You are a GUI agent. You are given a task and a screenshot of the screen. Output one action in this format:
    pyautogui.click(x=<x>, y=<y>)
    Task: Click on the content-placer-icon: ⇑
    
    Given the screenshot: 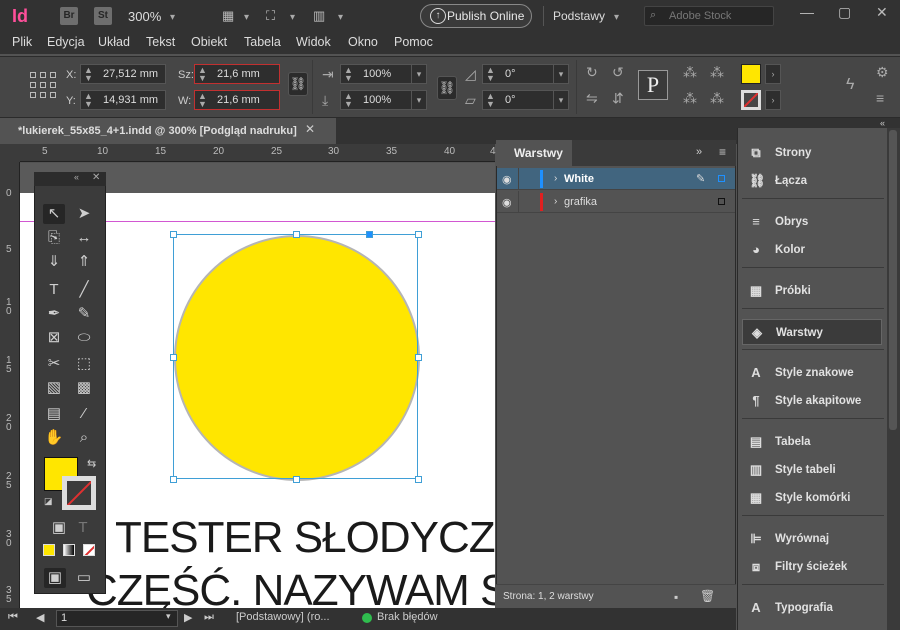 What is the action you would take?
    pyautogui.click(x=84, y=262)
    